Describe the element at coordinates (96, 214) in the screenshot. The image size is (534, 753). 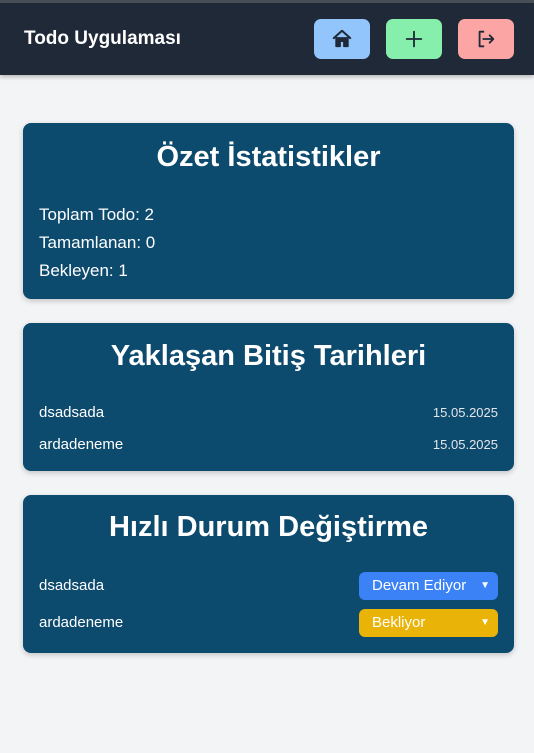
I see `stat-total: Toplam Todo: 2` at that location.